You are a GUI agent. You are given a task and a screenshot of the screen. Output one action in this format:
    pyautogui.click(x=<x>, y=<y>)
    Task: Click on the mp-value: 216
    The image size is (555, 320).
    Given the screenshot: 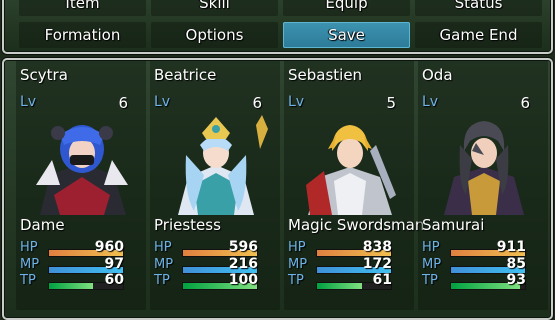 What is the action you would take?
    pyautogui.click(x=243, y=264)
    